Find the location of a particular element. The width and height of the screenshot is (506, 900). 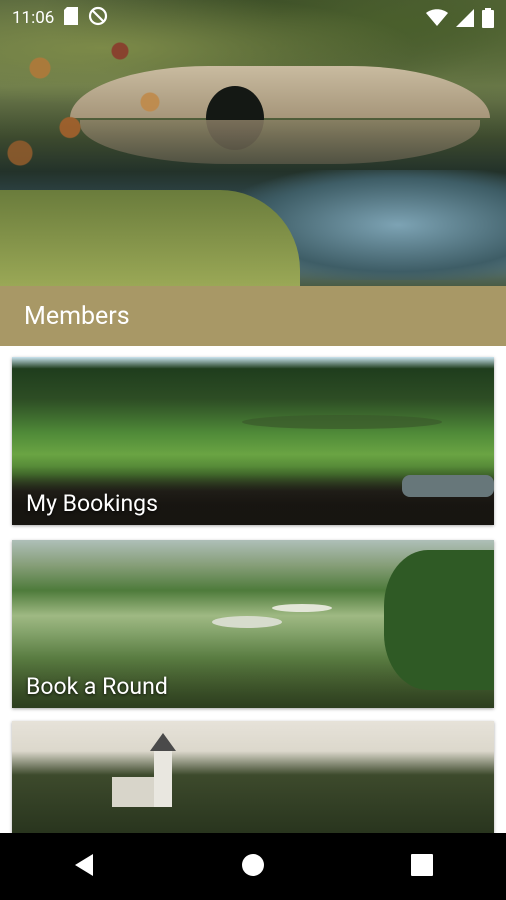

recents-button is located at coordinates (422, 867).